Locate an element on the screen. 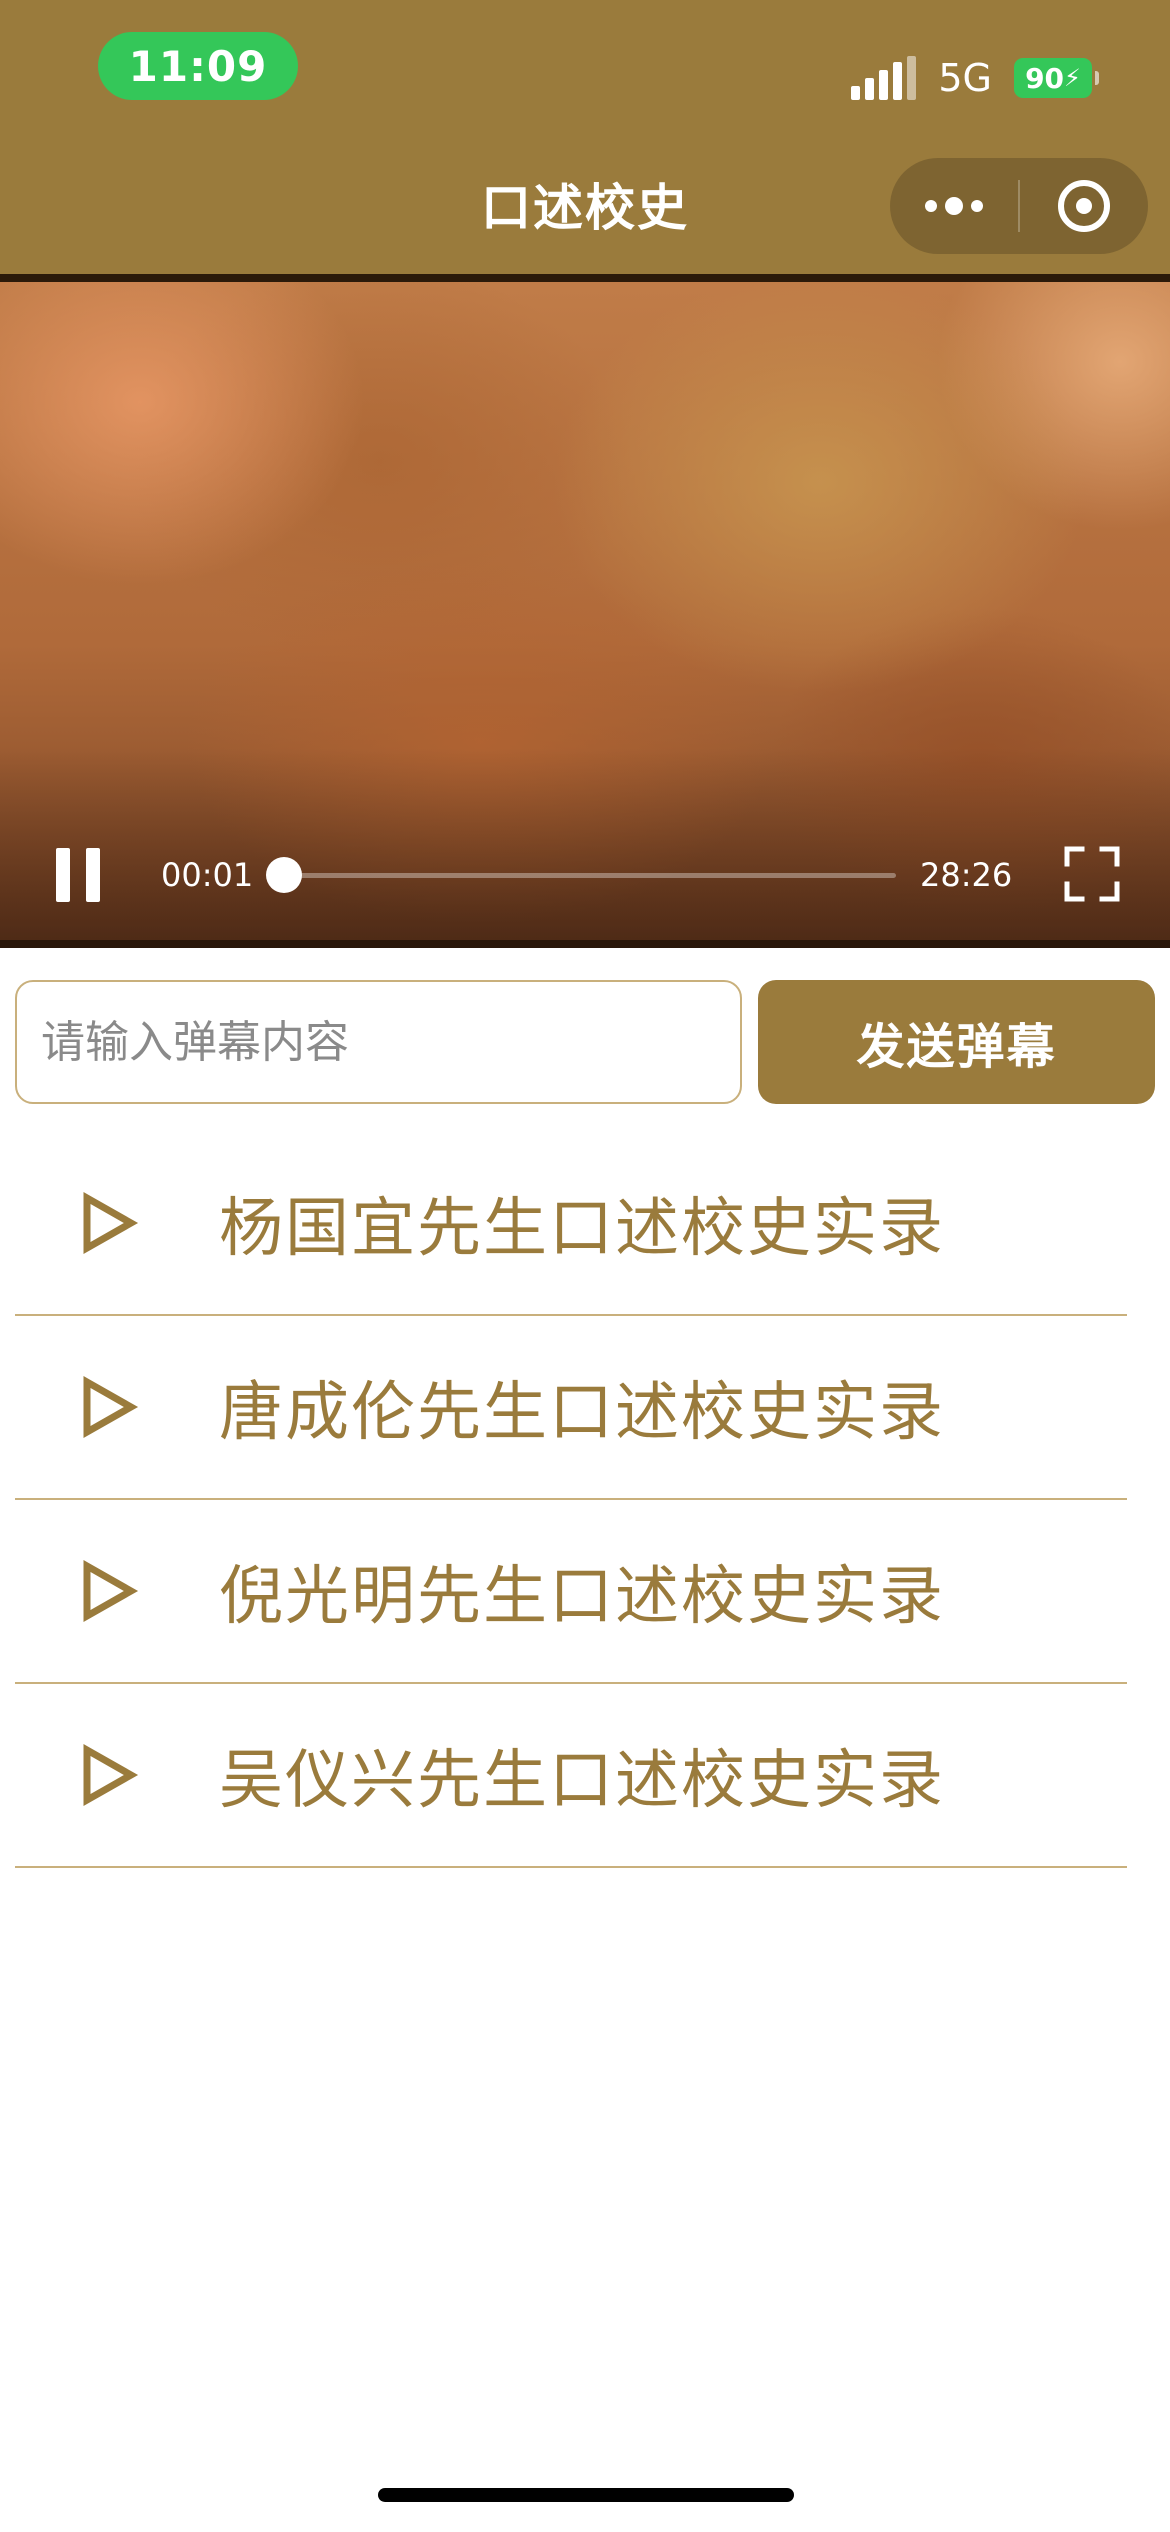  battery-icon: 90 ⚡ is located at coordinates (1056, 78).